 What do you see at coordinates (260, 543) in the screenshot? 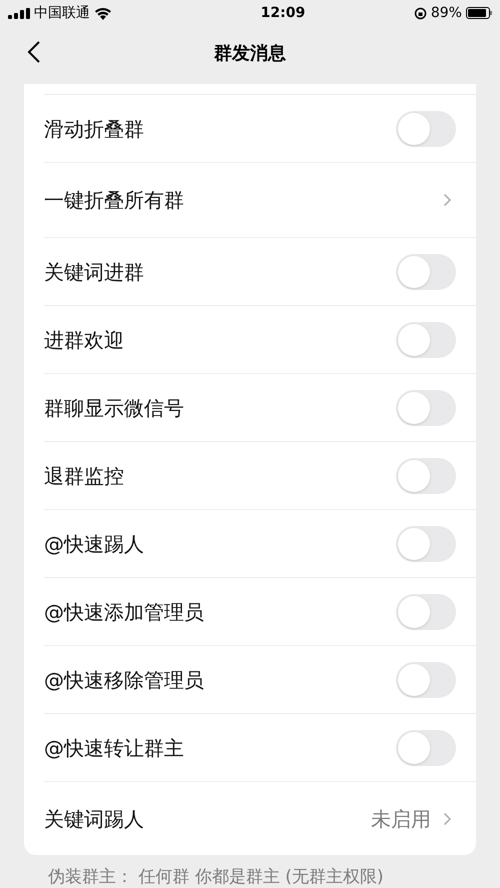
I see `settings-row: @快速踢人` at bounding box center [260, 543].